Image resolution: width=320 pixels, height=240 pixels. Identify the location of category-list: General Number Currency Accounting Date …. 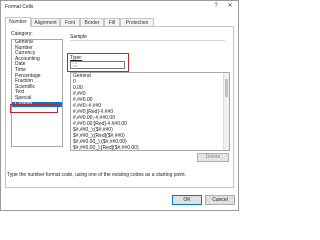
(37, 93).